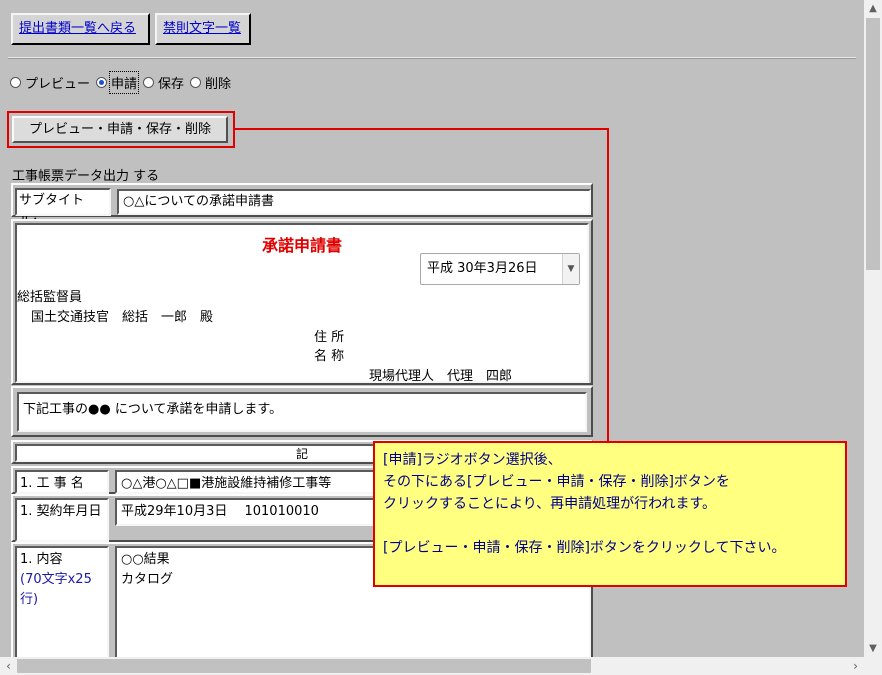 Image resolution: width=882 pixels, height=675 pixels. Describe the element at coordinates (354, 202) in the screenshot. I see `subtitle-input: ○△についての承諾申請書` at that location.